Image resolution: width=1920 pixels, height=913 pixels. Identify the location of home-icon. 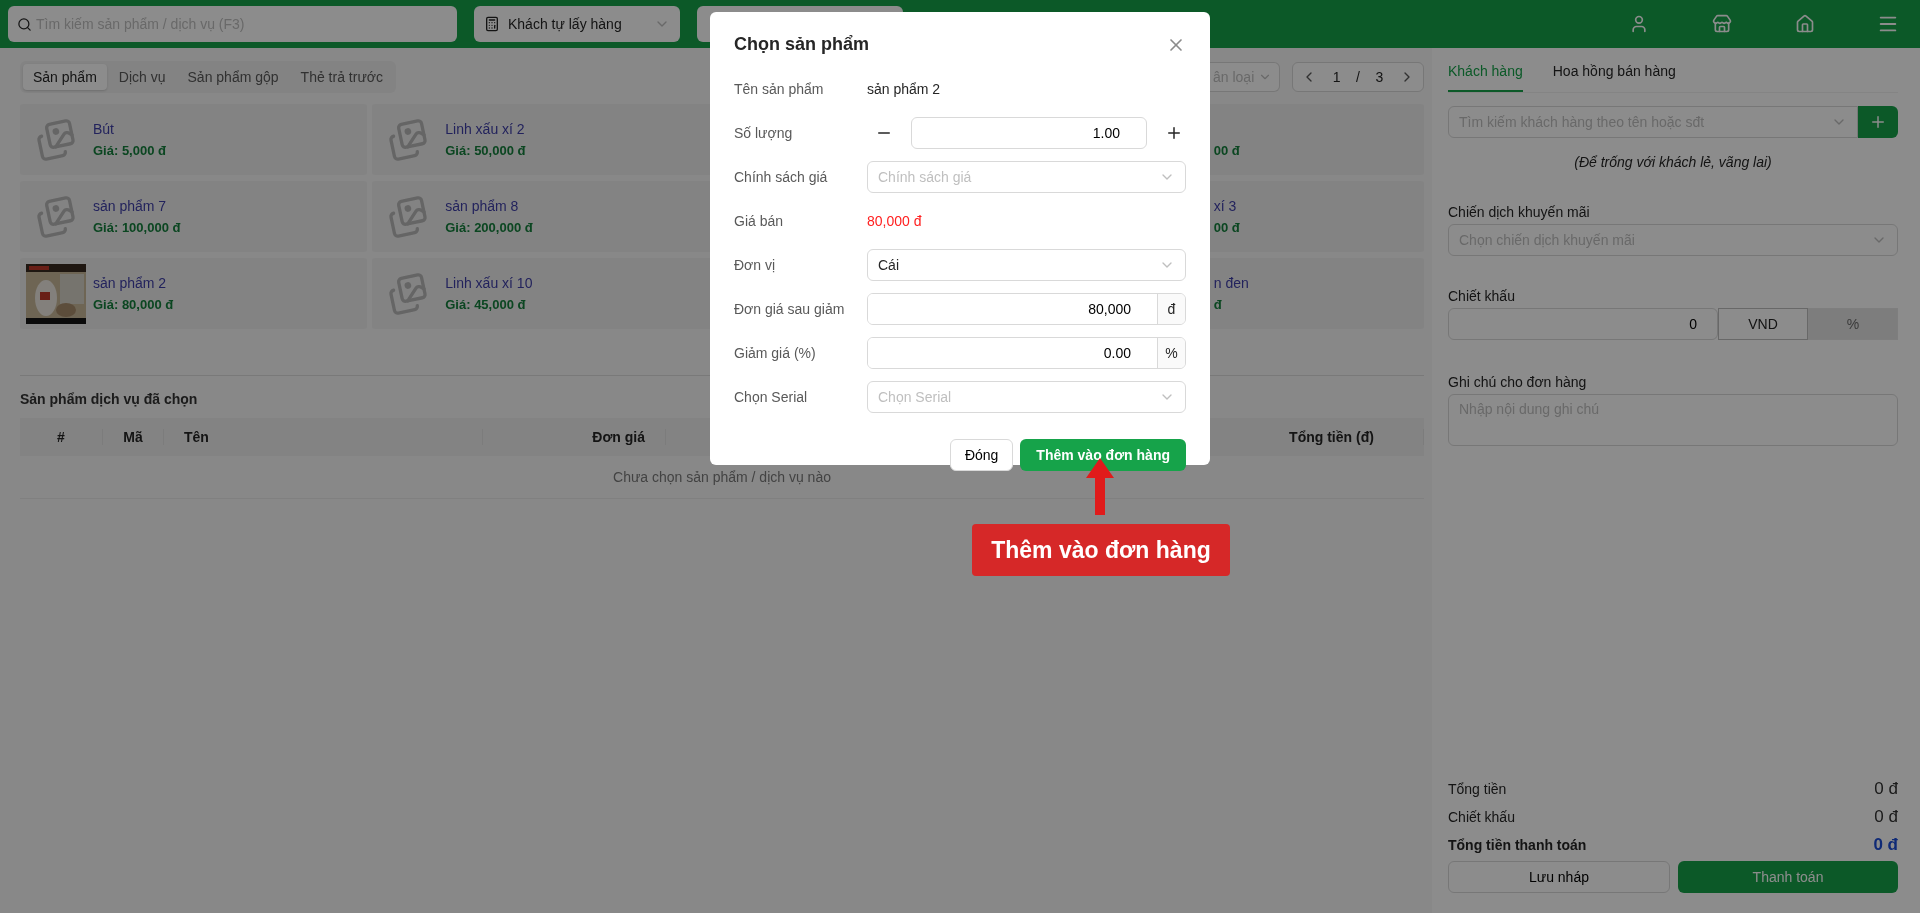
(1805, 24).